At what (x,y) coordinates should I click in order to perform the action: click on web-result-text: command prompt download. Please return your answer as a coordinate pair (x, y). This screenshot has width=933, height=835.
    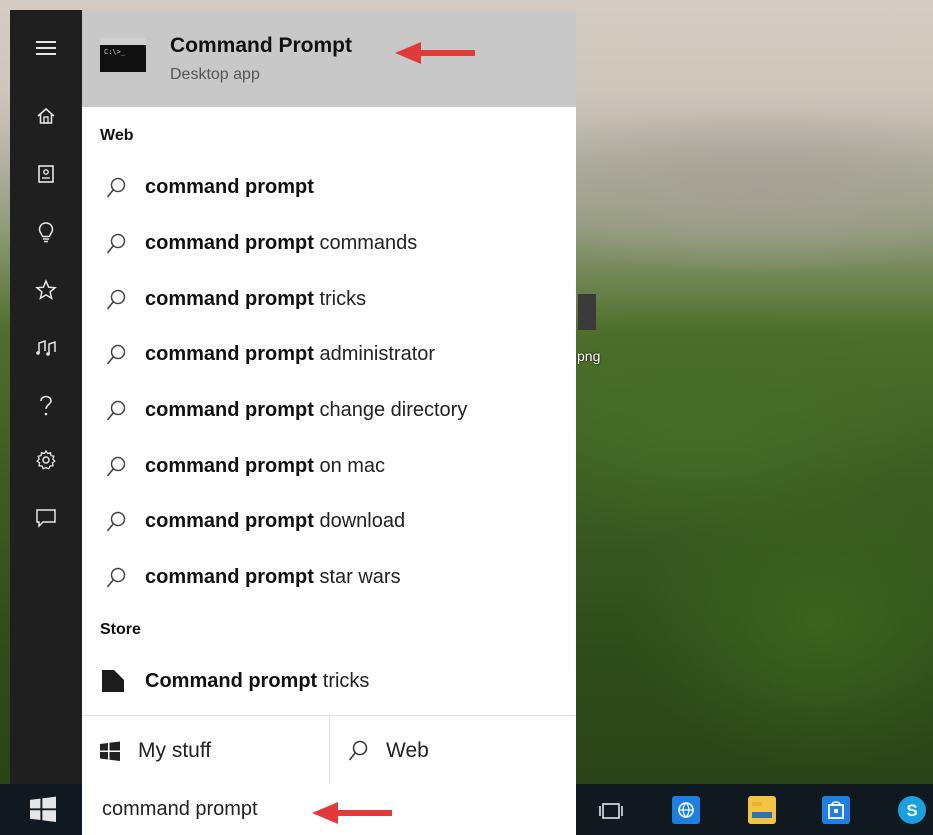
    Looking at the image, I should click on (275, 521).